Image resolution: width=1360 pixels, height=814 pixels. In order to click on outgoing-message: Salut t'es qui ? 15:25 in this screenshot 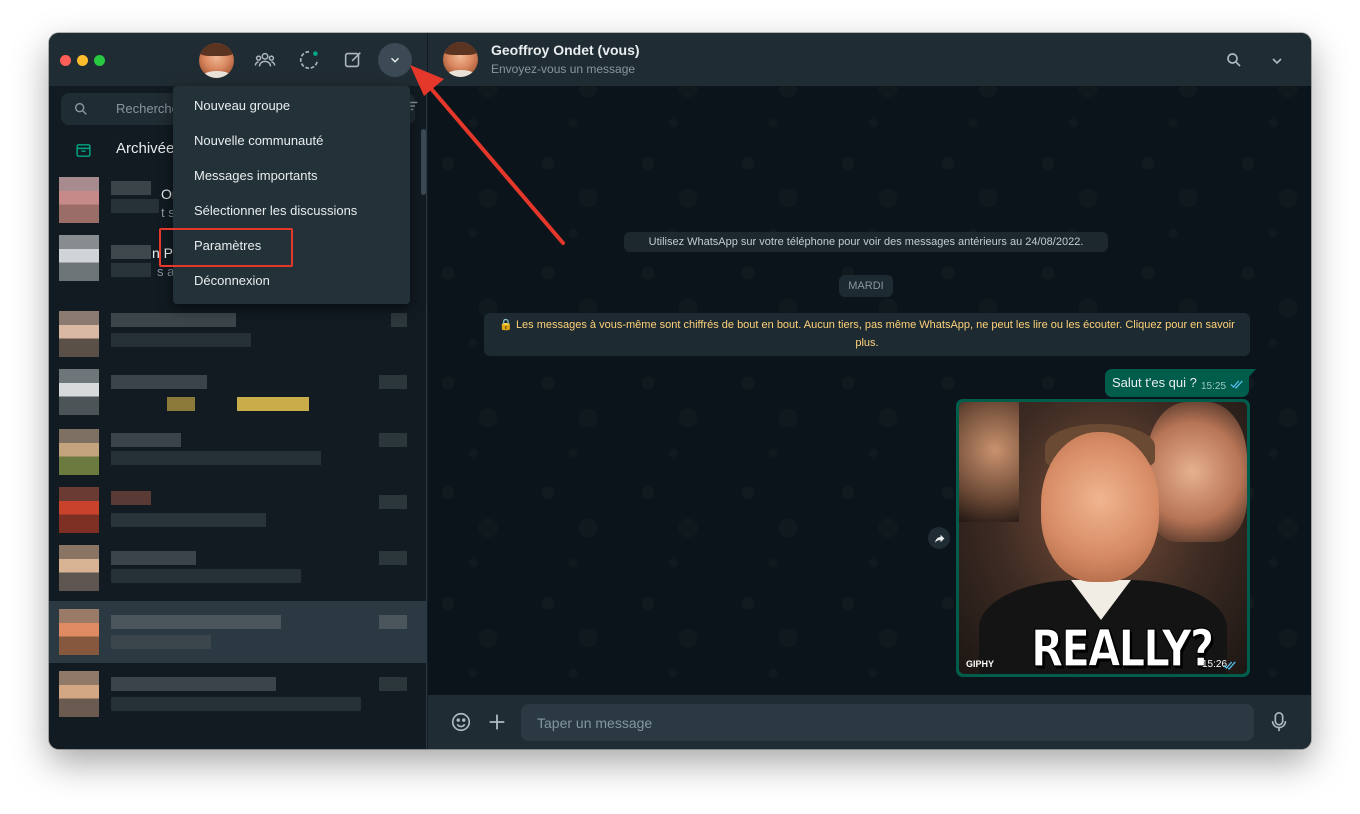, I will do `click(1180, 383)`.